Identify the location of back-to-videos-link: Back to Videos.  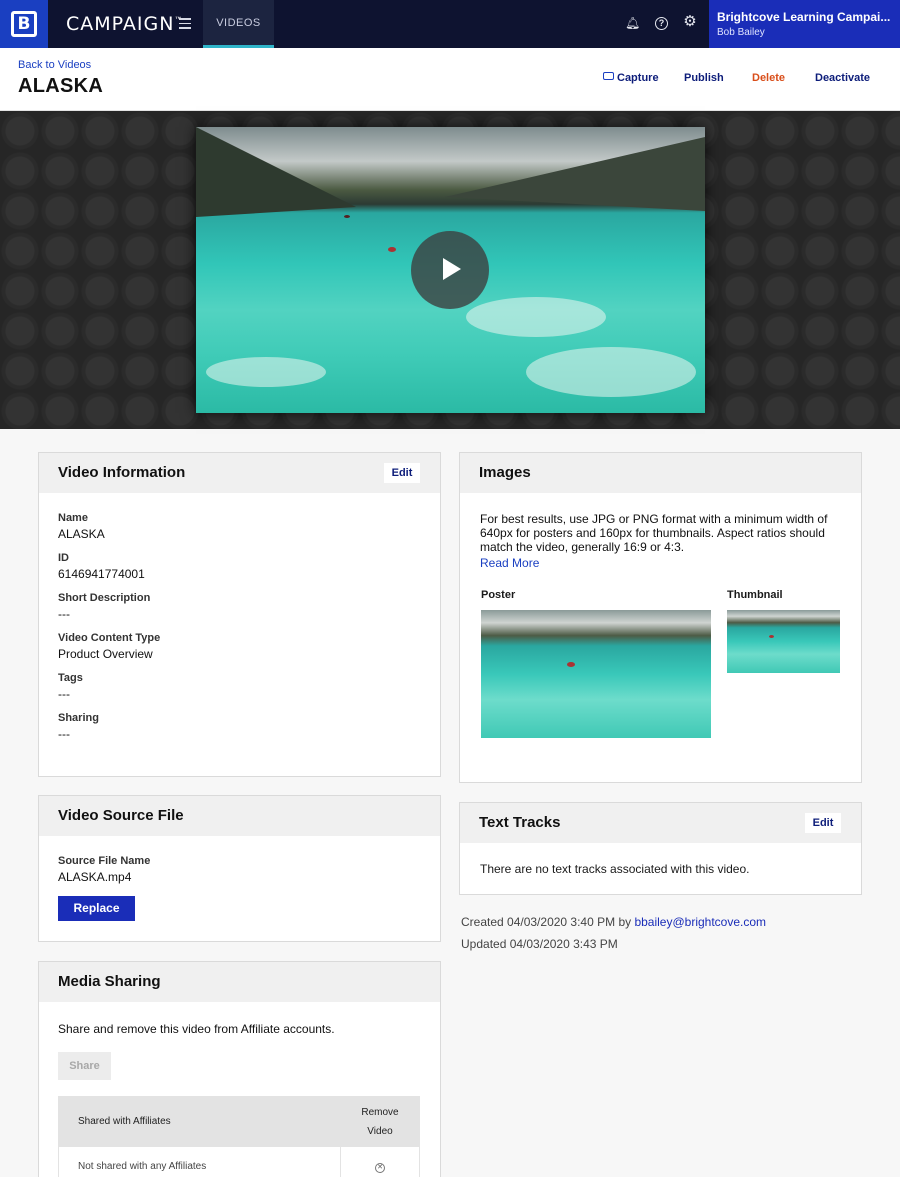
(54, 65).